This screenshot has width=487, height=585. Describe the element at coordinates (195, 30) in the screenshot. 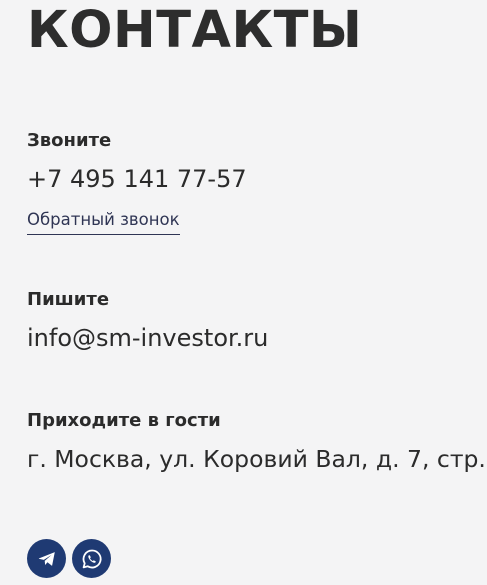

I see `page-title: КОНТАКТЫ` at that location.